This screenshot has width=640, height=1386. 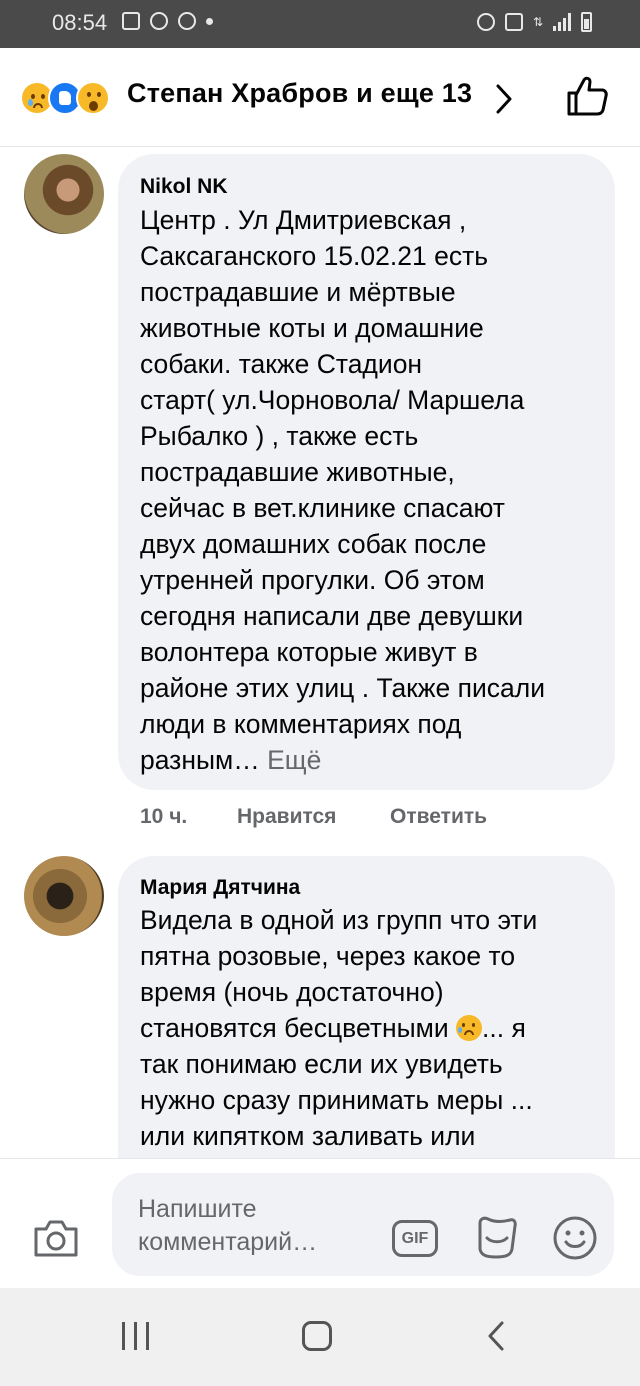 What do you see at coordinates (135, 1336) in the screenshot?
I see `recent-apps-icon` at bounding box center [135, 1336].